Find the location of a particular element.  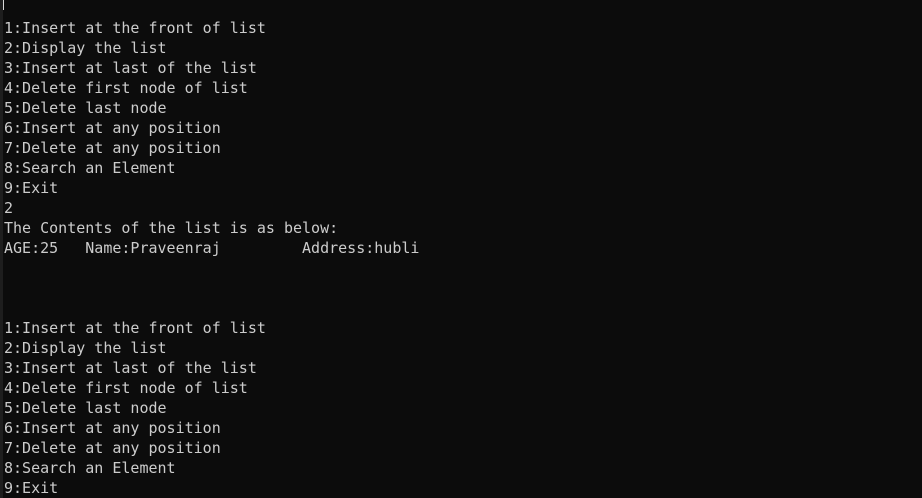

list-record-line: AGE:25 Name:Praveenraj Address:hubli is located at coordinates (212, 248).